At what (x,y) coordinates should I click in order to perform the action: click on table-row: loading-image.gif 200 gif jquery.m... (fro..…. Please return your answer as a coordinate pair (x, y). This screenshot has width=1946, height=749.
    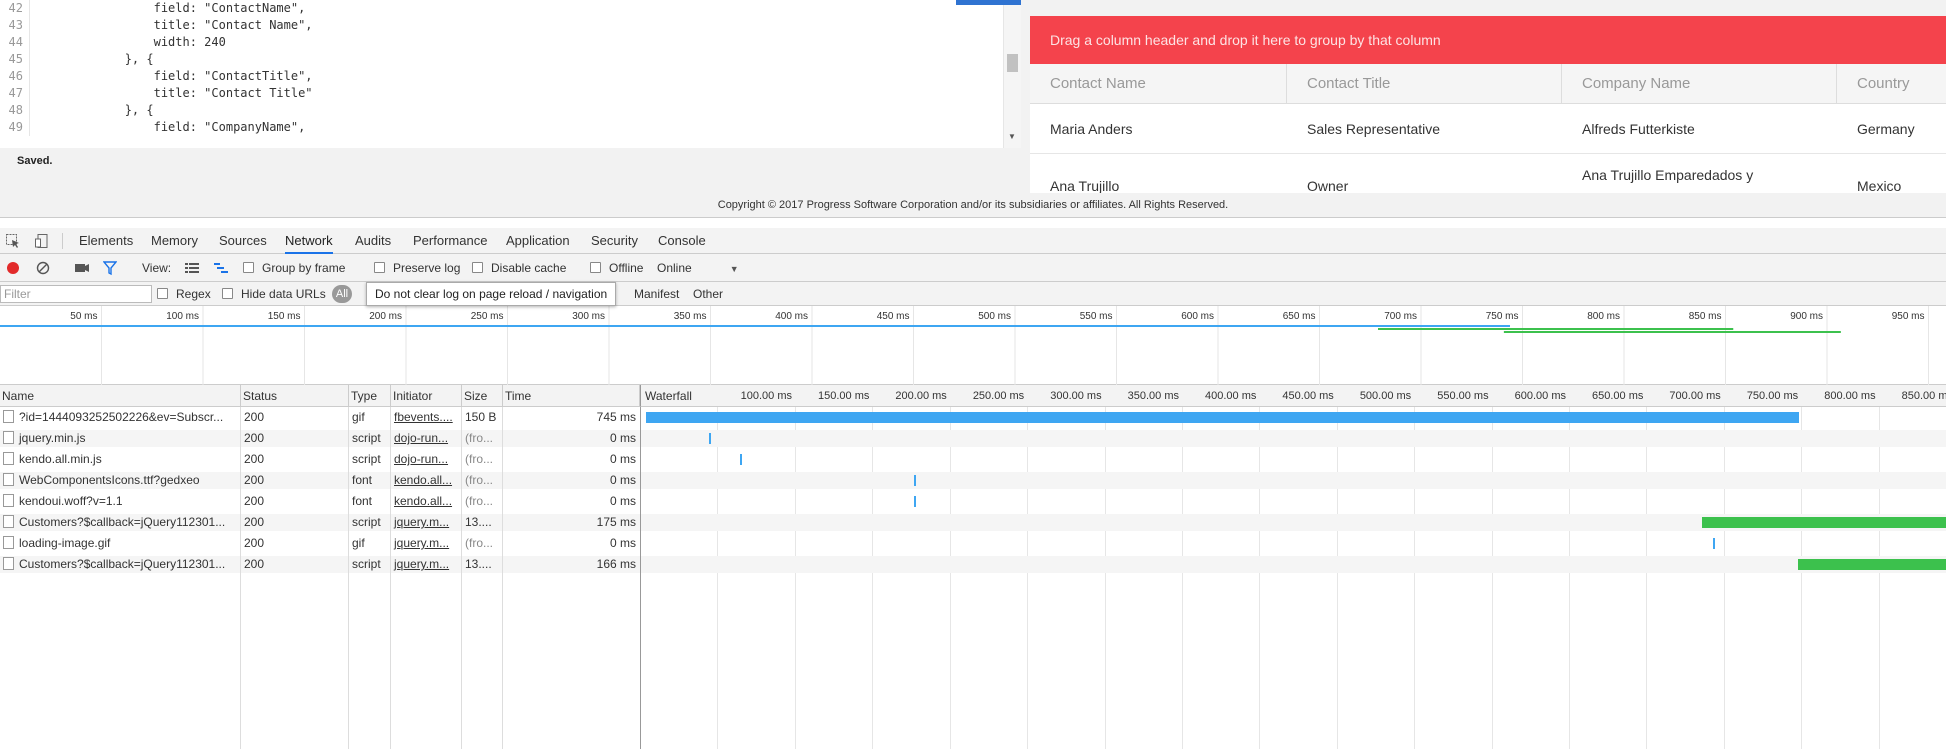
    Looking at the image, I should click on (320, 543).